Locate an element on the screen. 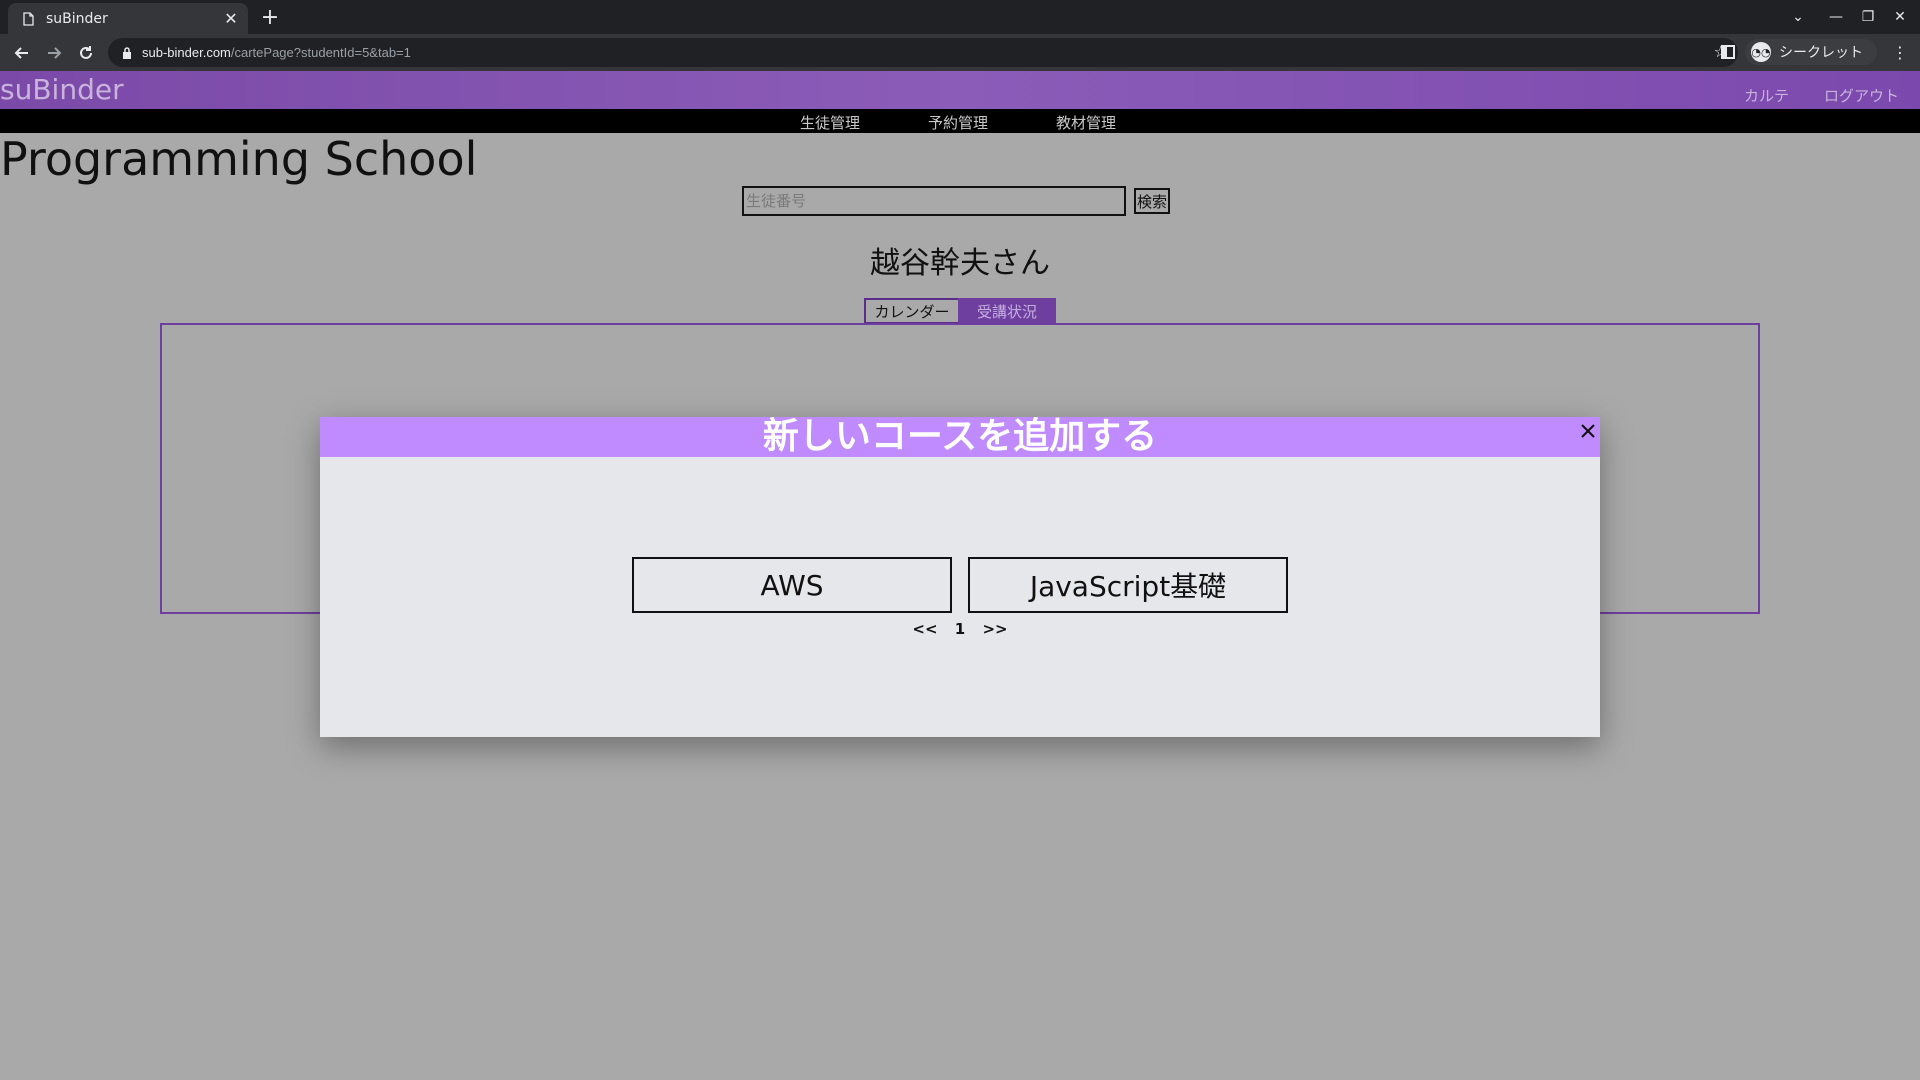  pager-prev: << is located at coordinates (924, 629).